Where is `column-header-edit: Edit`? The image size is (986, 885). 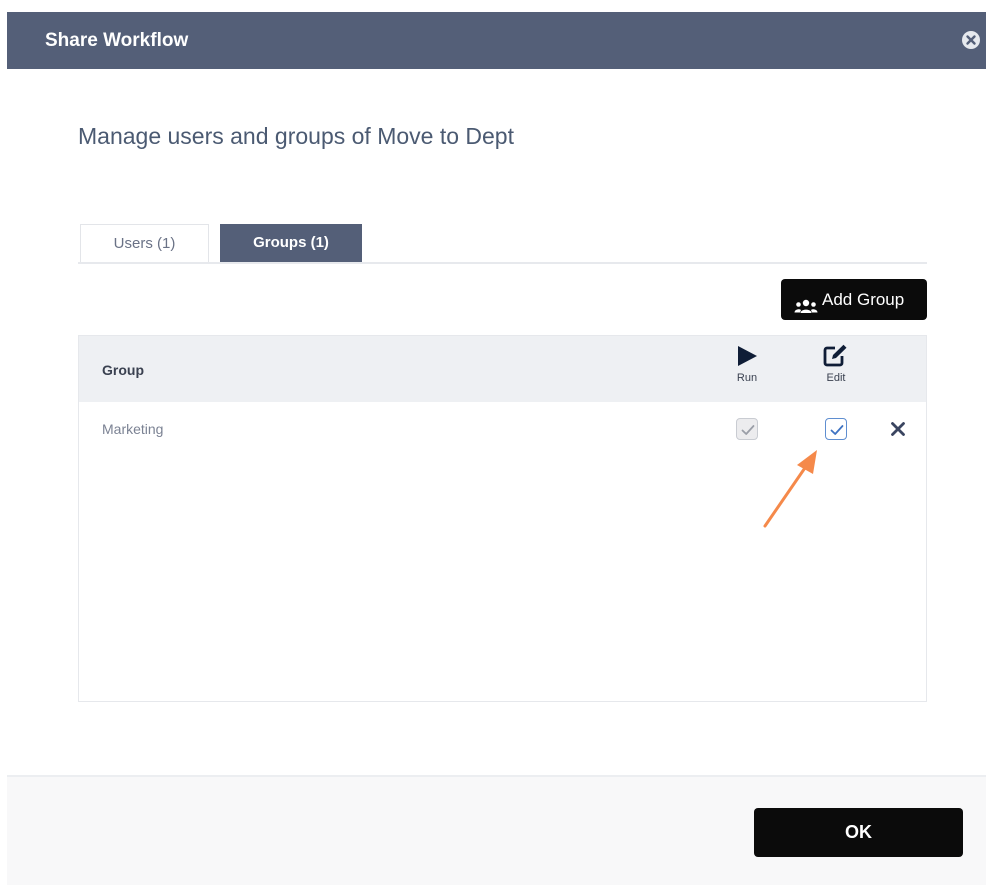
column-header-edit: Edit is located at coordinates (836, 364).